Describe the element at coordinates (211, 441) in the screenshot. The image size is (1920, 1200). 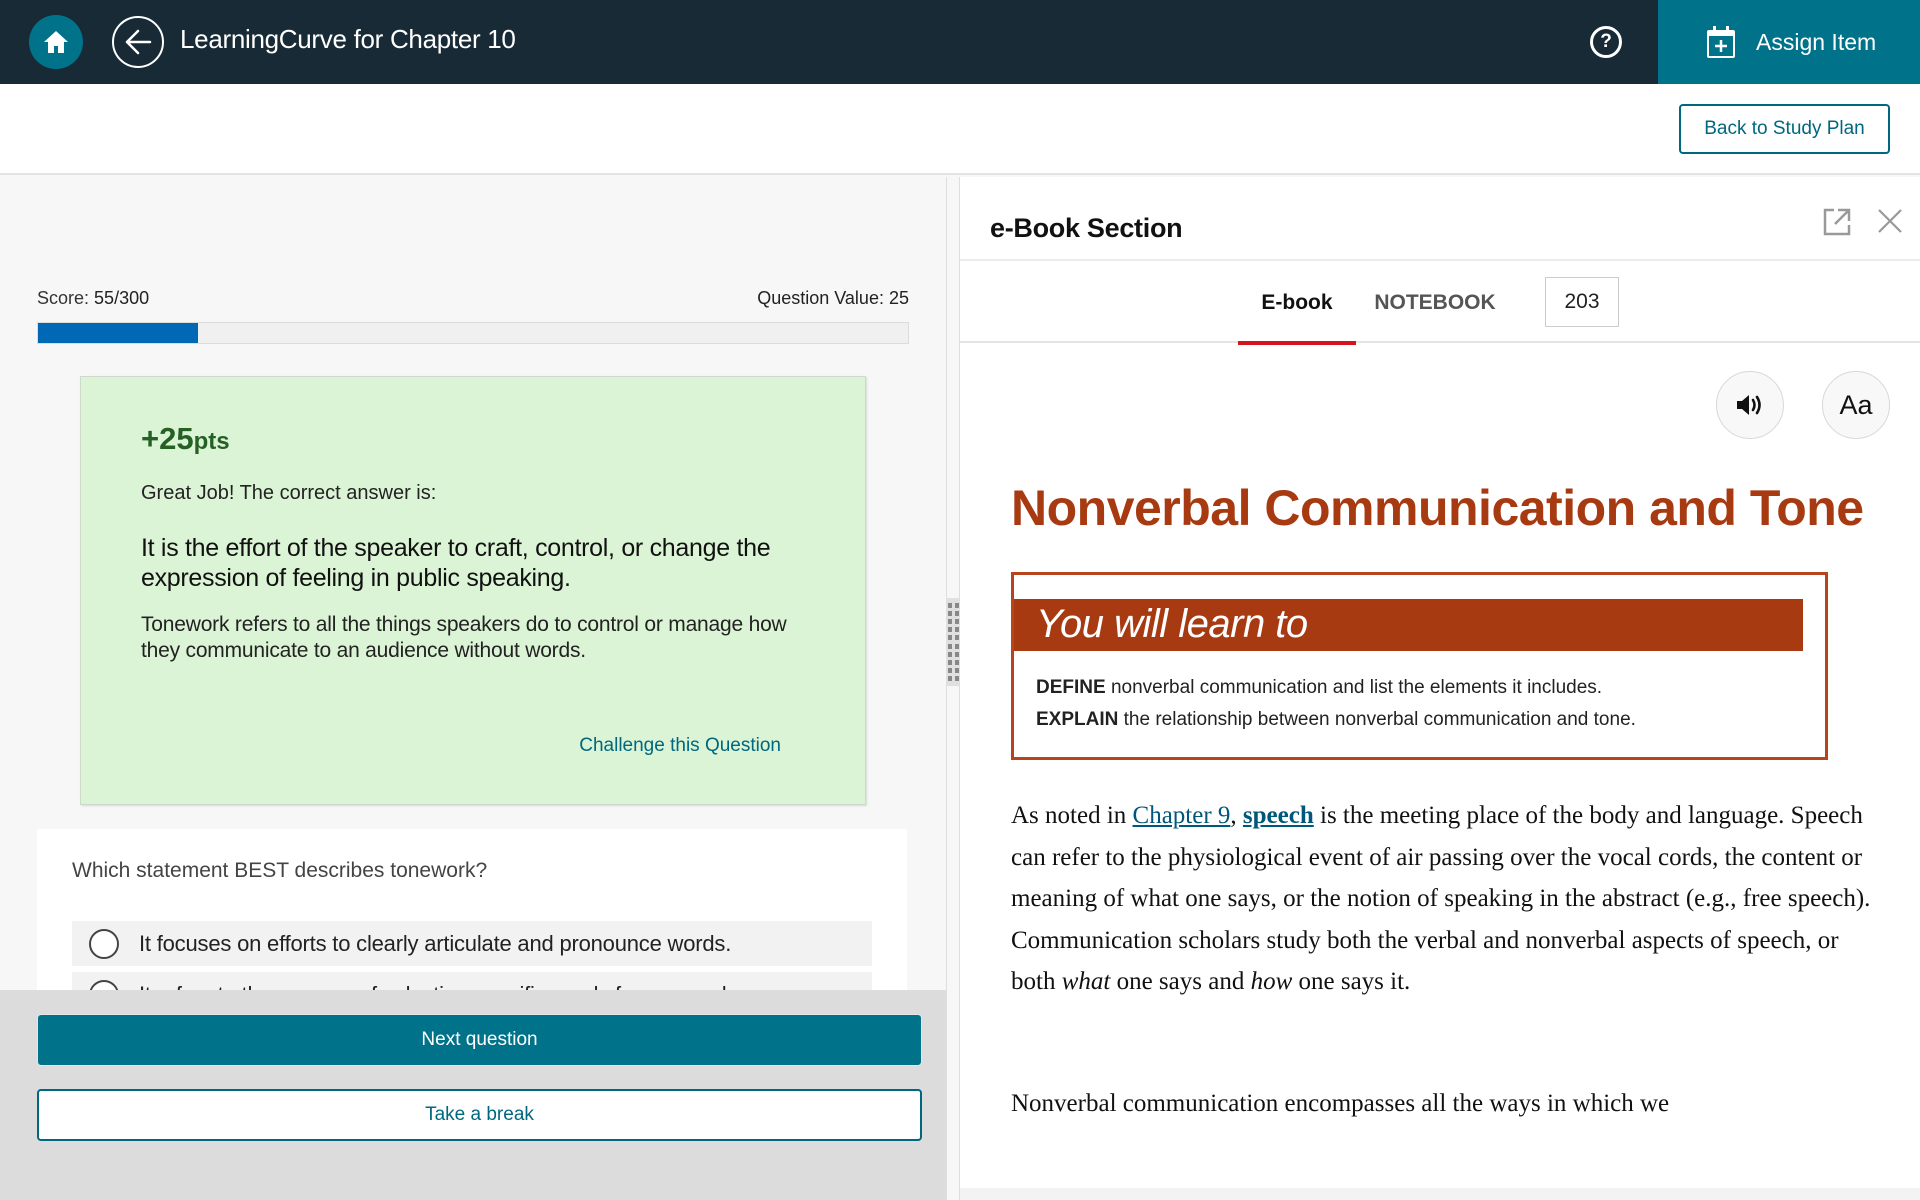
I see `points-unit: pts` at that location.